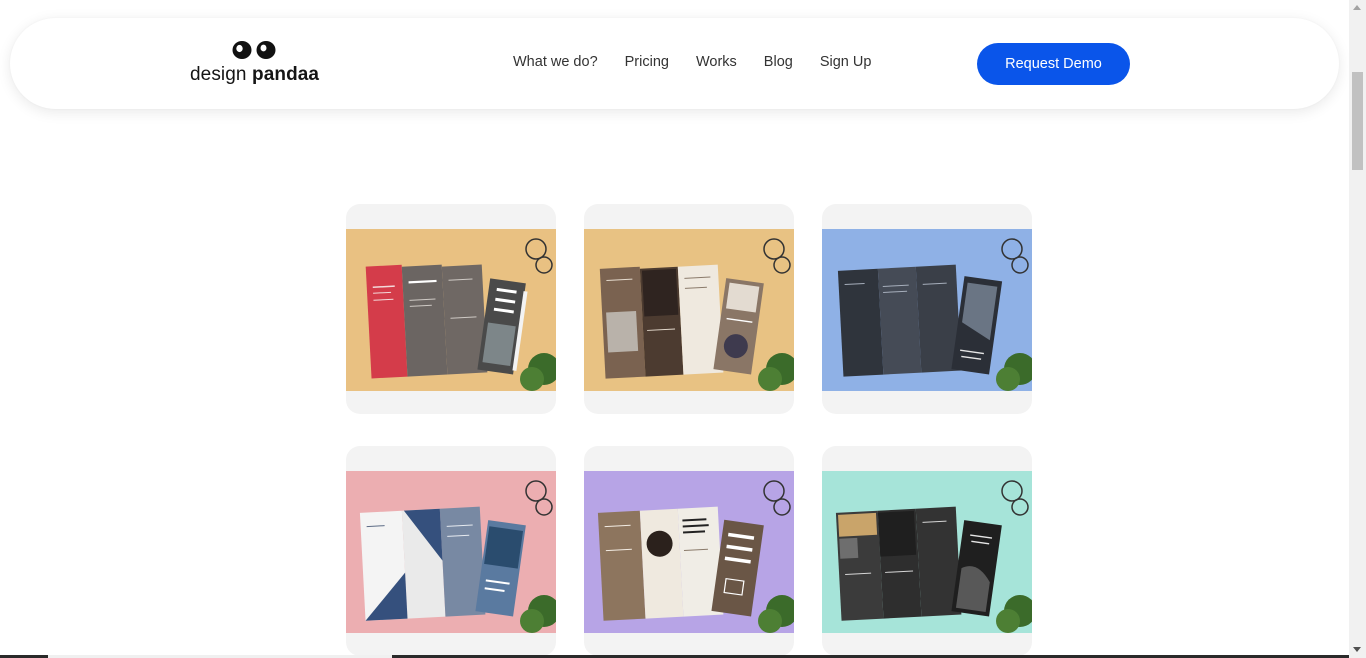 This screenshot has height=658, width=1366. I want to click on request-demo-button: Request Demo, so click(1053, 64).